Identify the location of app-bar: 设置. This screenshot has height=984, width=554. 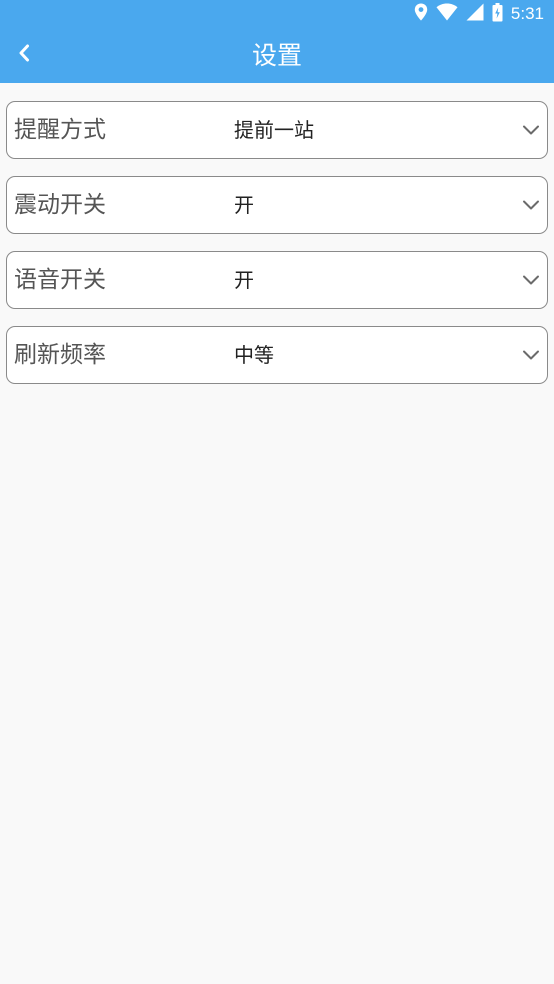
(277, 55).